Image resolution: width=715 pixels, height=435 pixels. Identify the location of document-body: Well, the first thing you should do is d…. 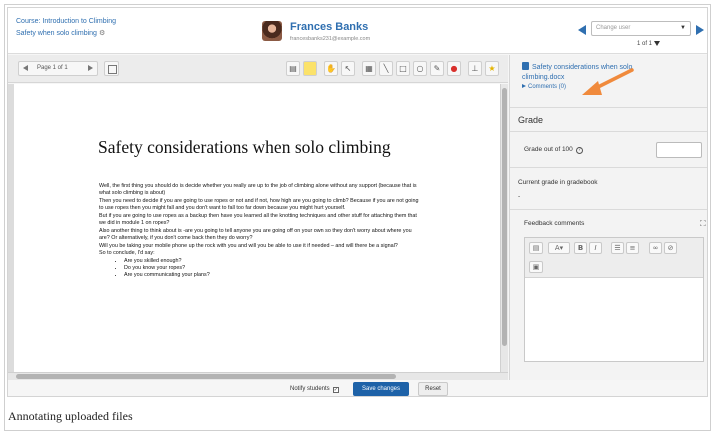
(260, 231).